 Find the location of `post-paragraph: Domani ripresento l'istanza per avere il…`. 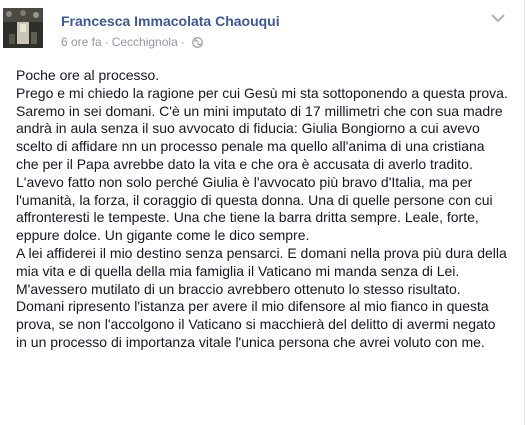

post-paragraph: Domani ripresento l'istanza per avere il… is located at coordinates (256, 324).